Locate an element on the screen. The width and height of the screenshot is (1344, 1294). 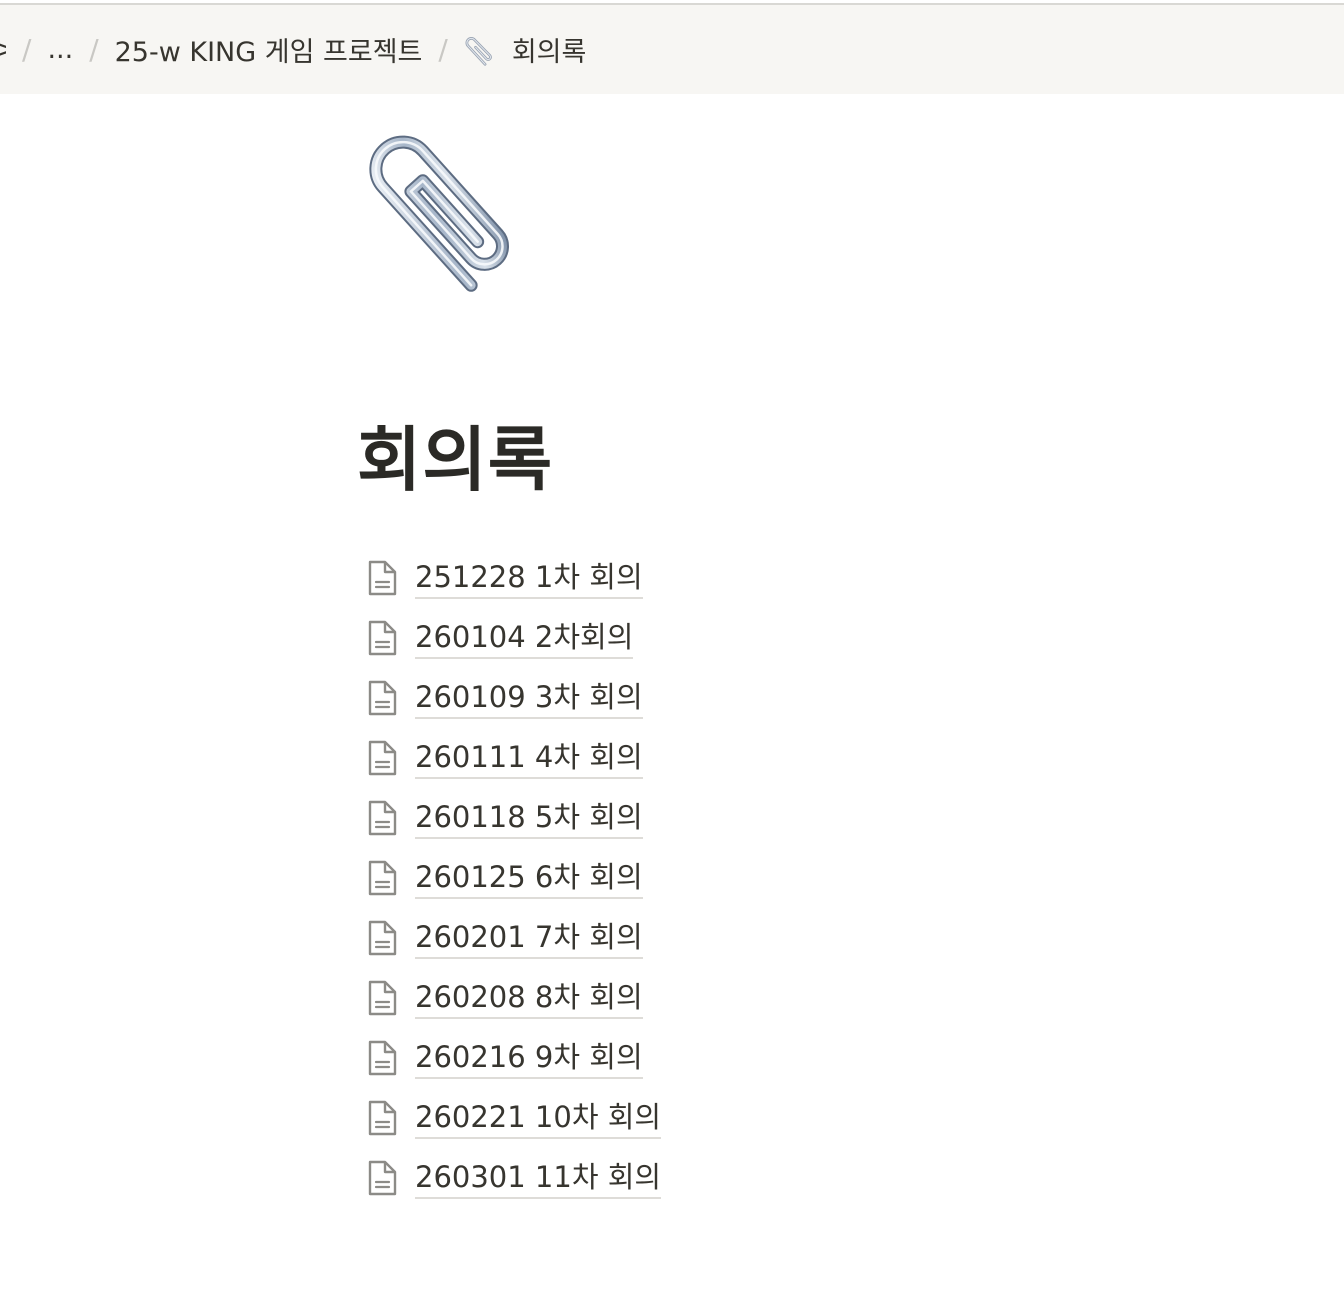
subpage-title: 260221 10차 회의 is located at coordinates (538, 1118).